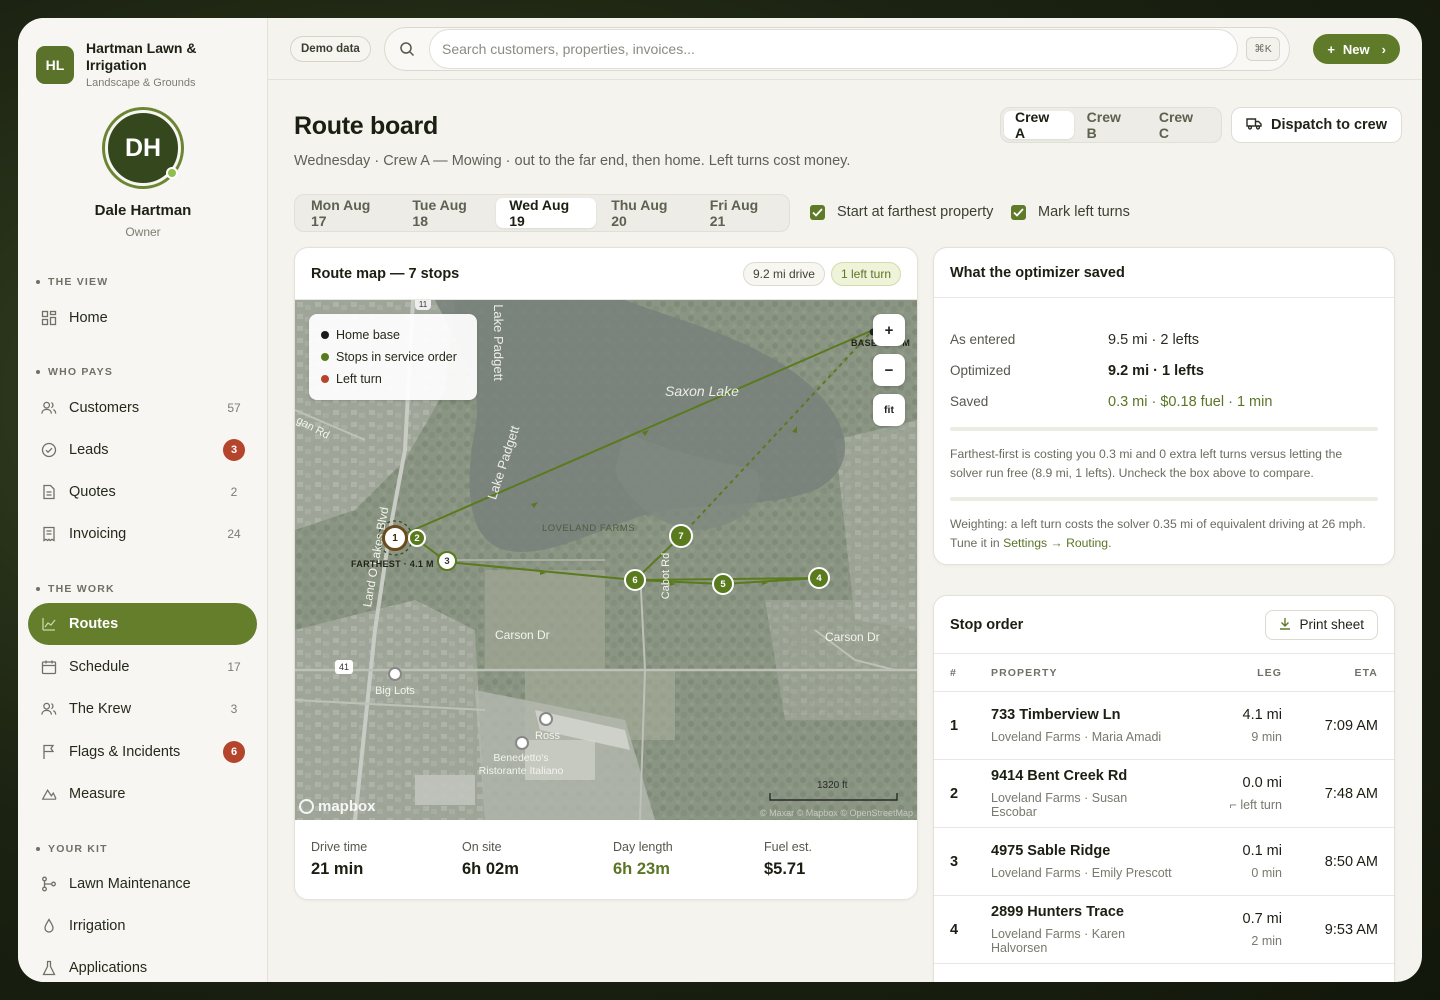  Describe the element at coordinates (347, 213) in the screenshot. I see `tab-day-mon: Mon Aug 17` at that location.